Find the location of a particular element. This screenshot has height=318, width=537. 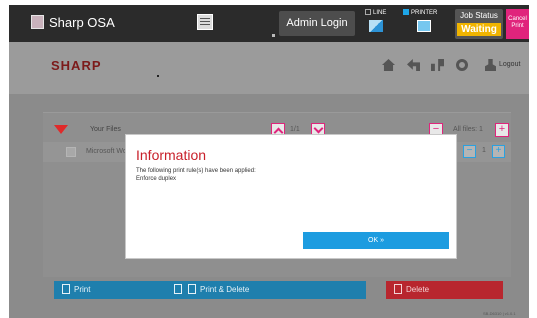

divider is located at coordinates (273, 35).